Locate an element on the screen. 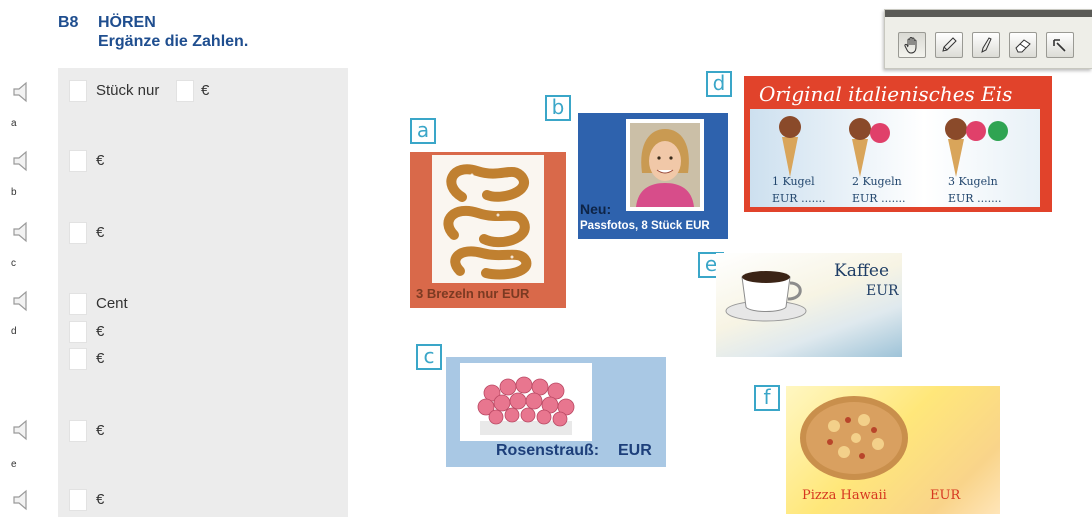  card-tag-b: b is located at coordinates (558, 108).